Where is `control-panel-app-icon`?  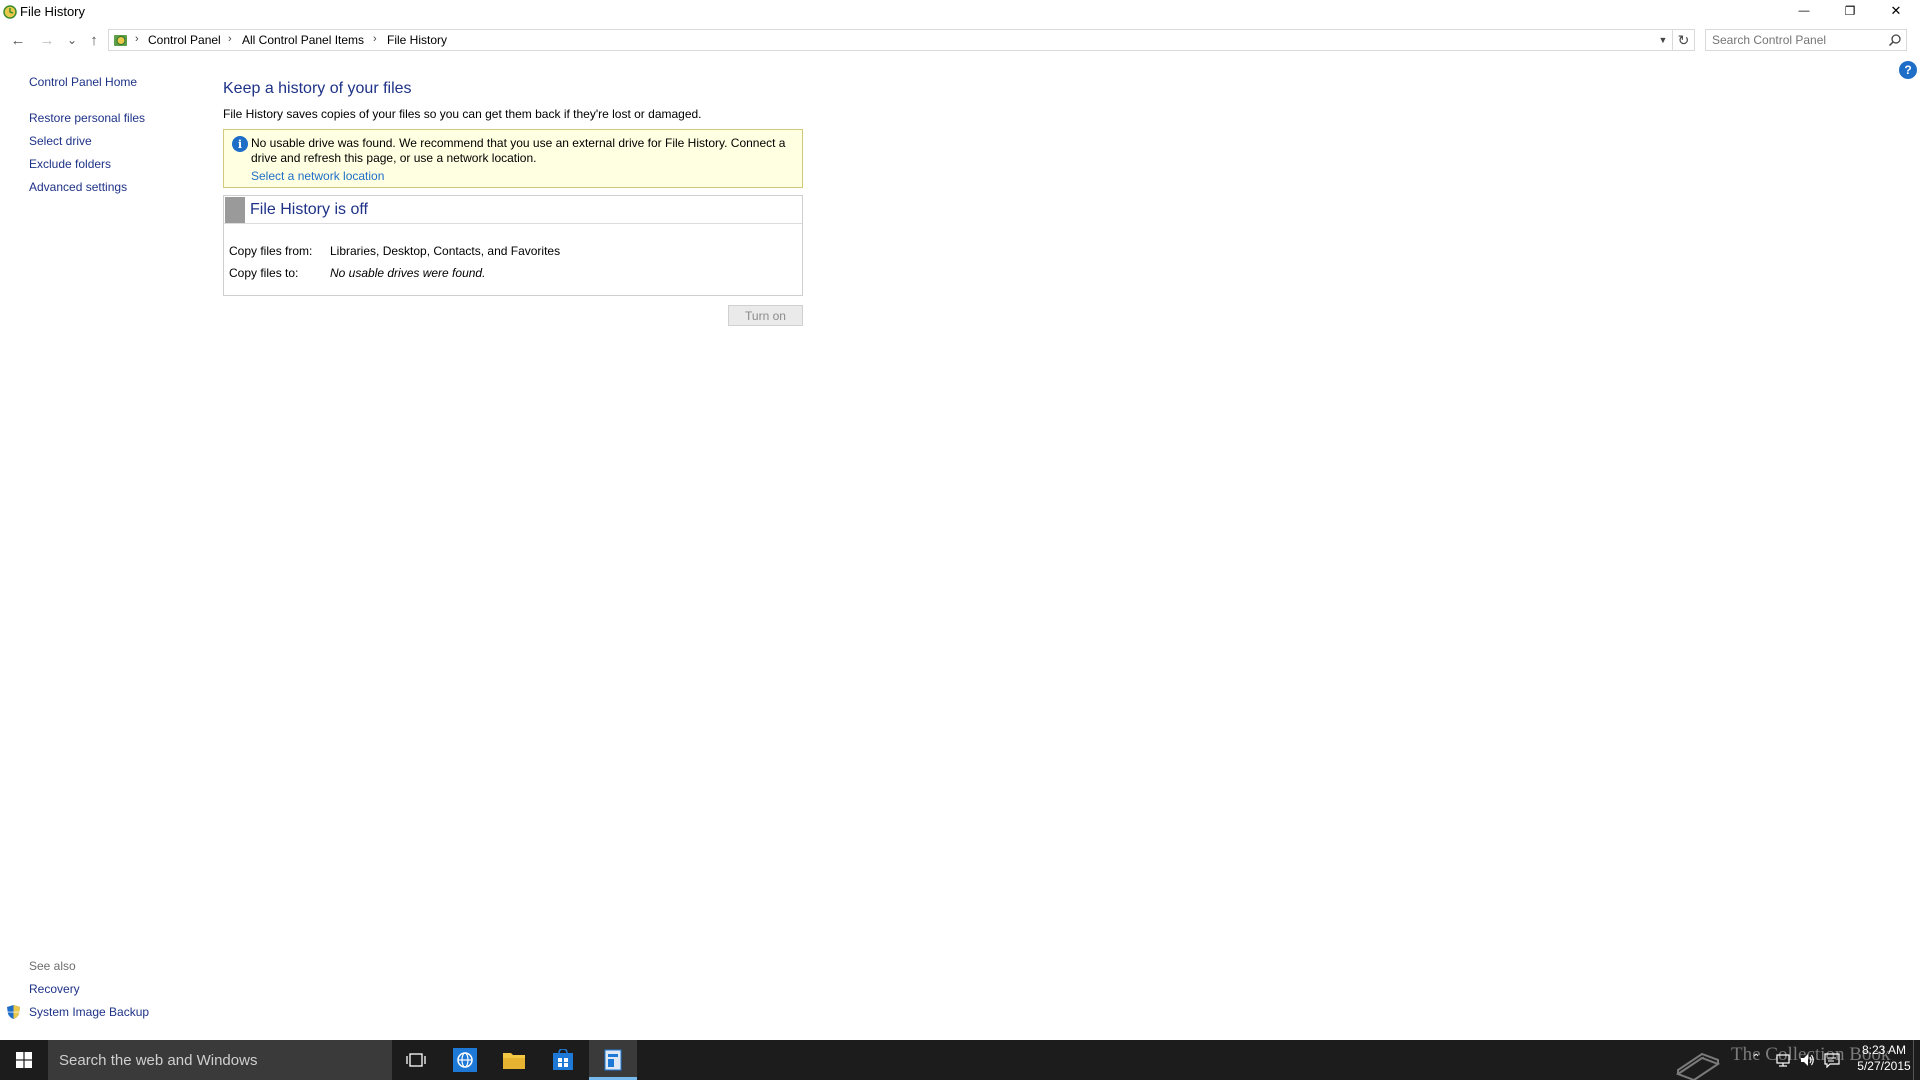
control-panel-app-icon is located at coordinates (613, 1060).